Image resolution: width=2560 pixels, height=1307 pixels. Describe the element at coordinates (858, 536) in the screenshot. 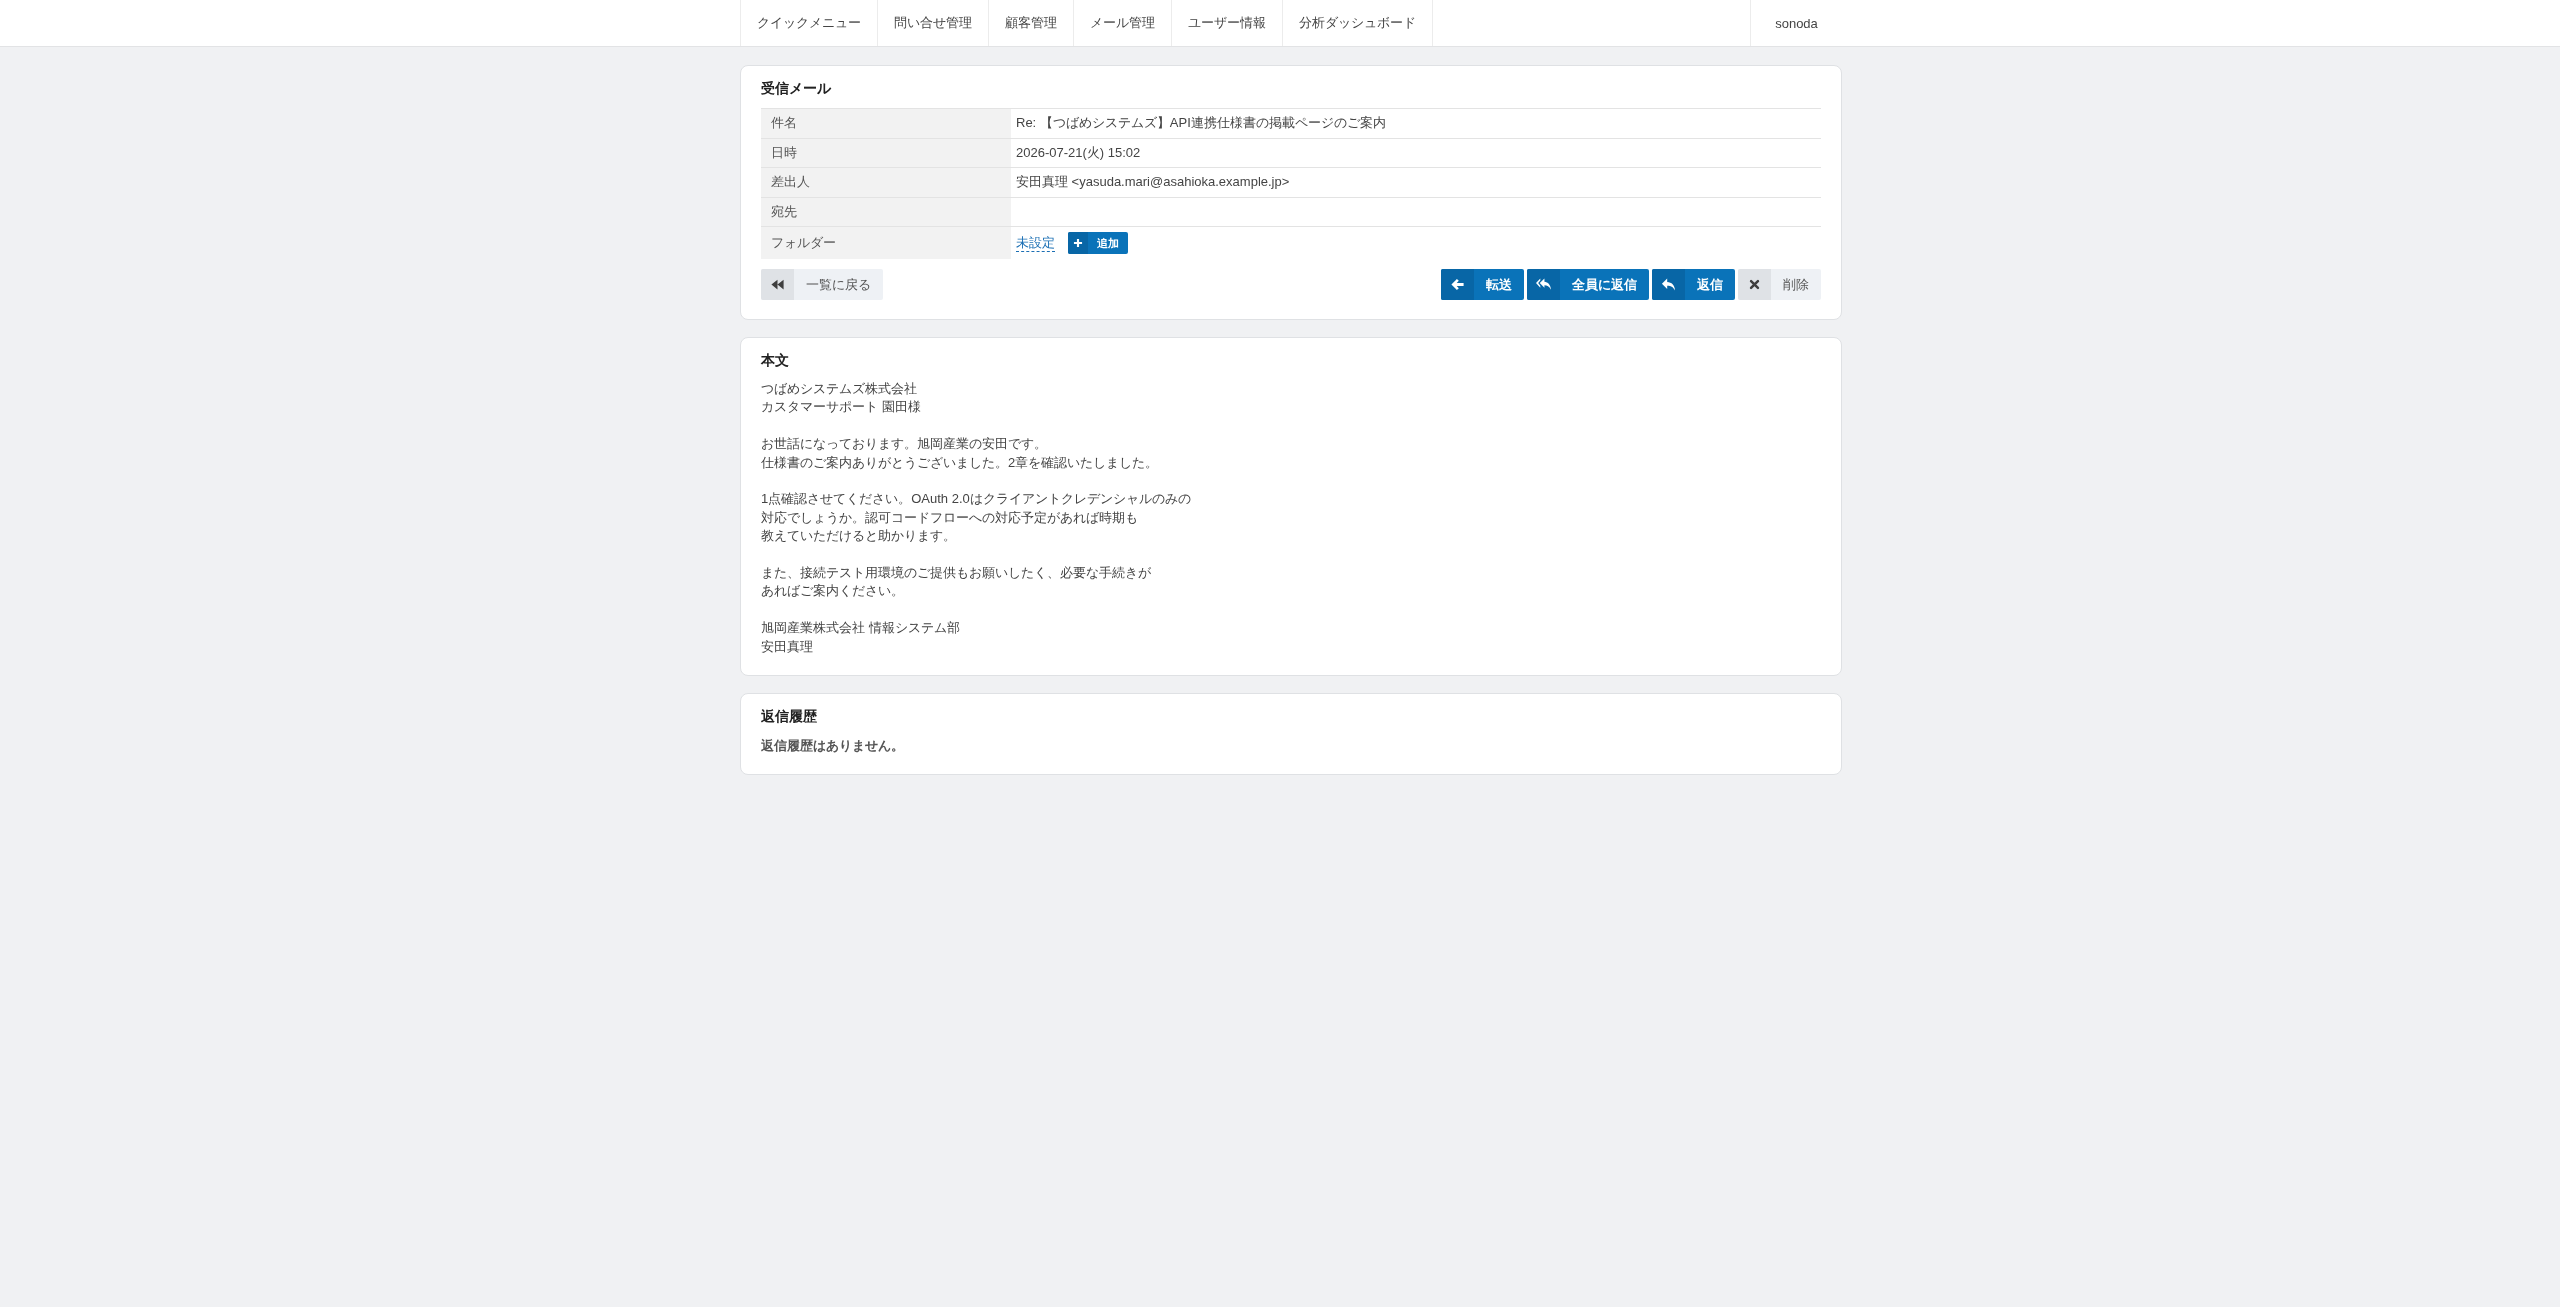

I see `email-text-line: 教えていただけると助かります。` at that location.